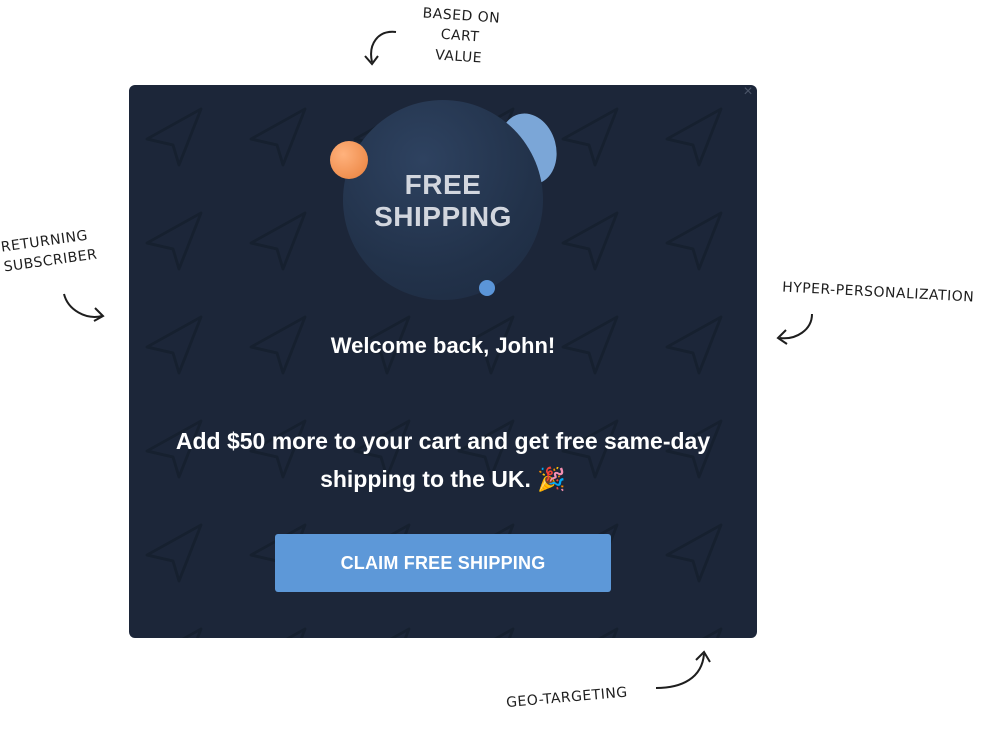 The width and height of the screenshot is (997, 752). What do you see at coordinates (567, 698) in the screenshot?
I see `annotation-geo-targeting: GEO-TARGETING` at bounding box center [567, 698].